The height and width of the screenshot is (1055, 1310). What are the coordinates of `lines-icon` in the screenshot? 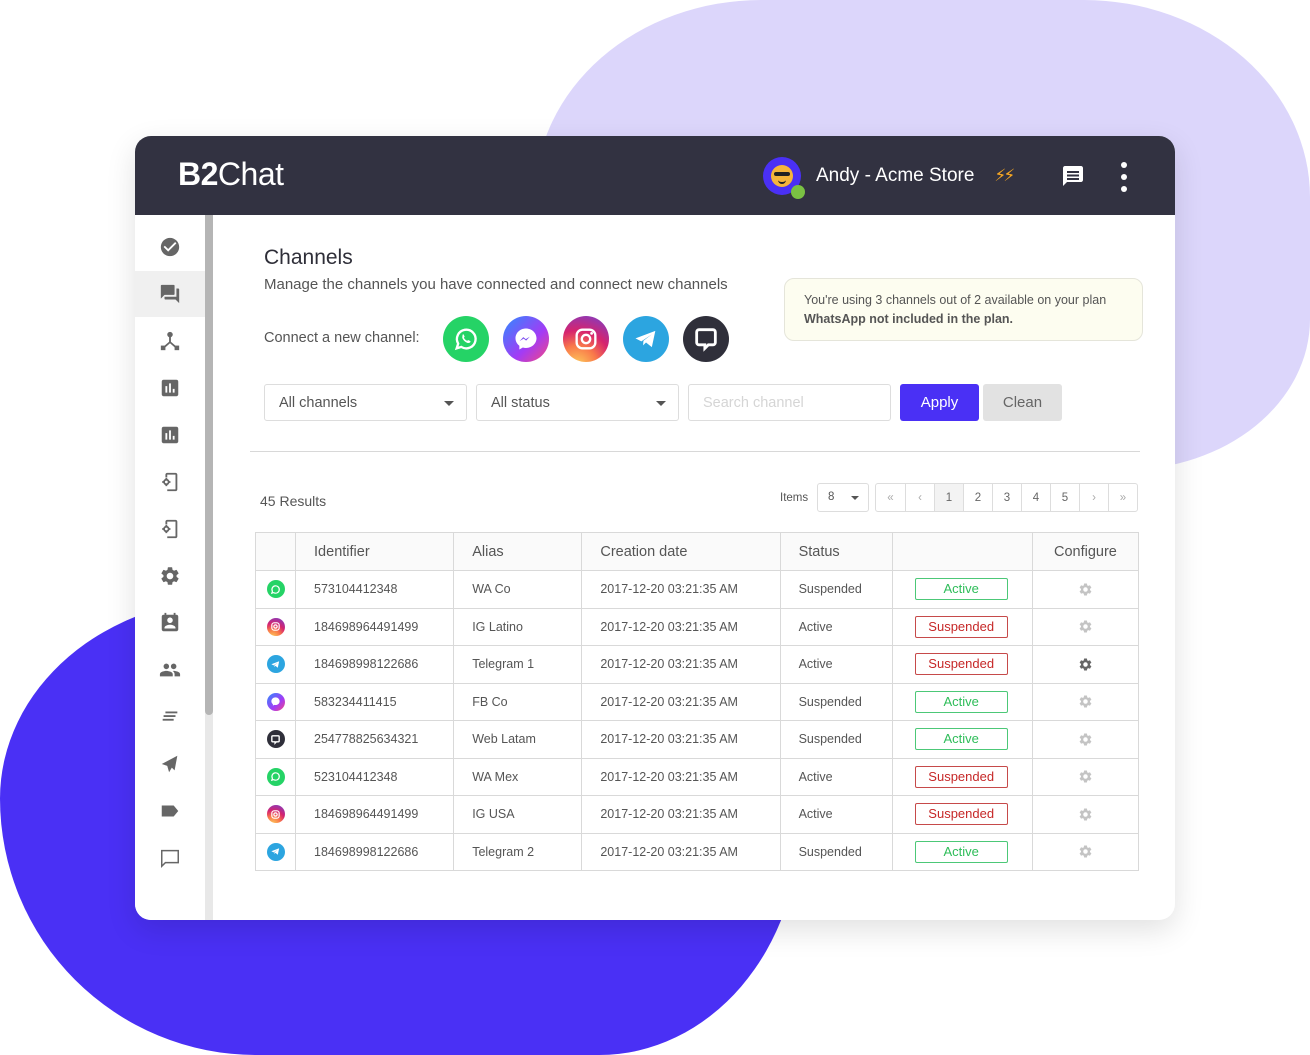 It's located at (170, 716).